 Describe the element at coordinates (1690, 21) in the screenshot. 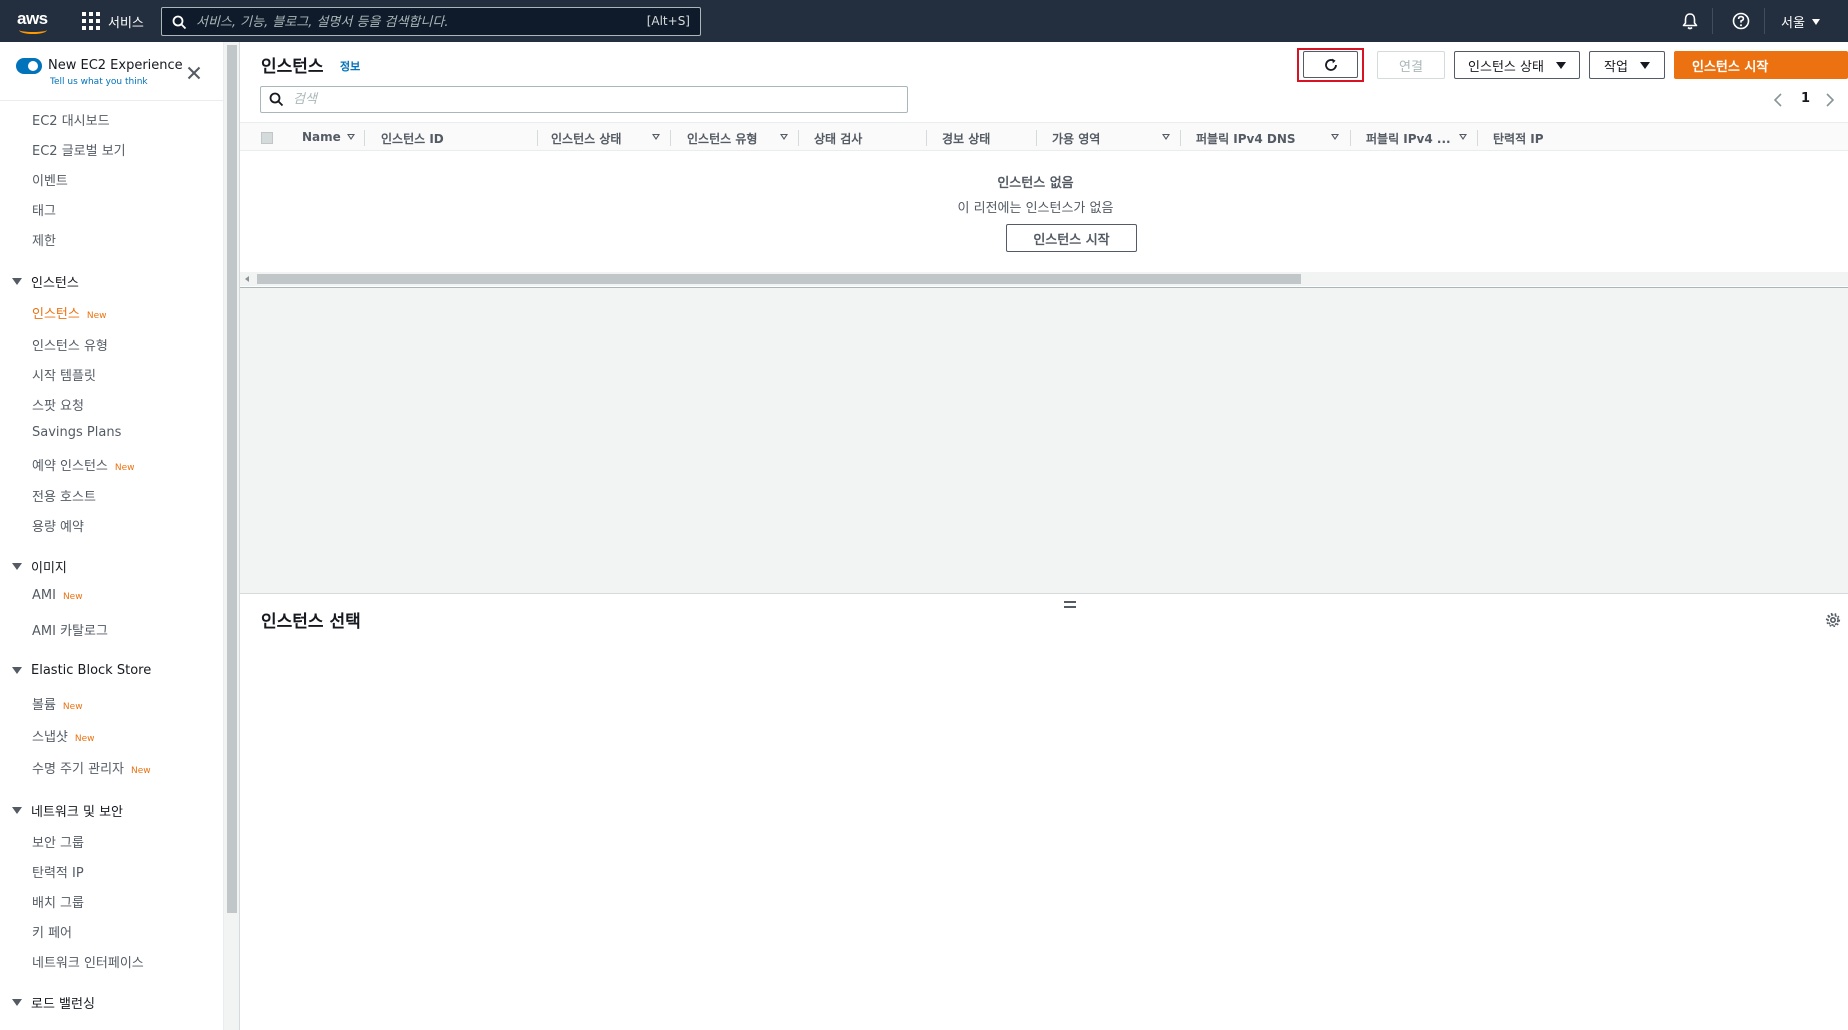

I see `bell-icon` at that location.